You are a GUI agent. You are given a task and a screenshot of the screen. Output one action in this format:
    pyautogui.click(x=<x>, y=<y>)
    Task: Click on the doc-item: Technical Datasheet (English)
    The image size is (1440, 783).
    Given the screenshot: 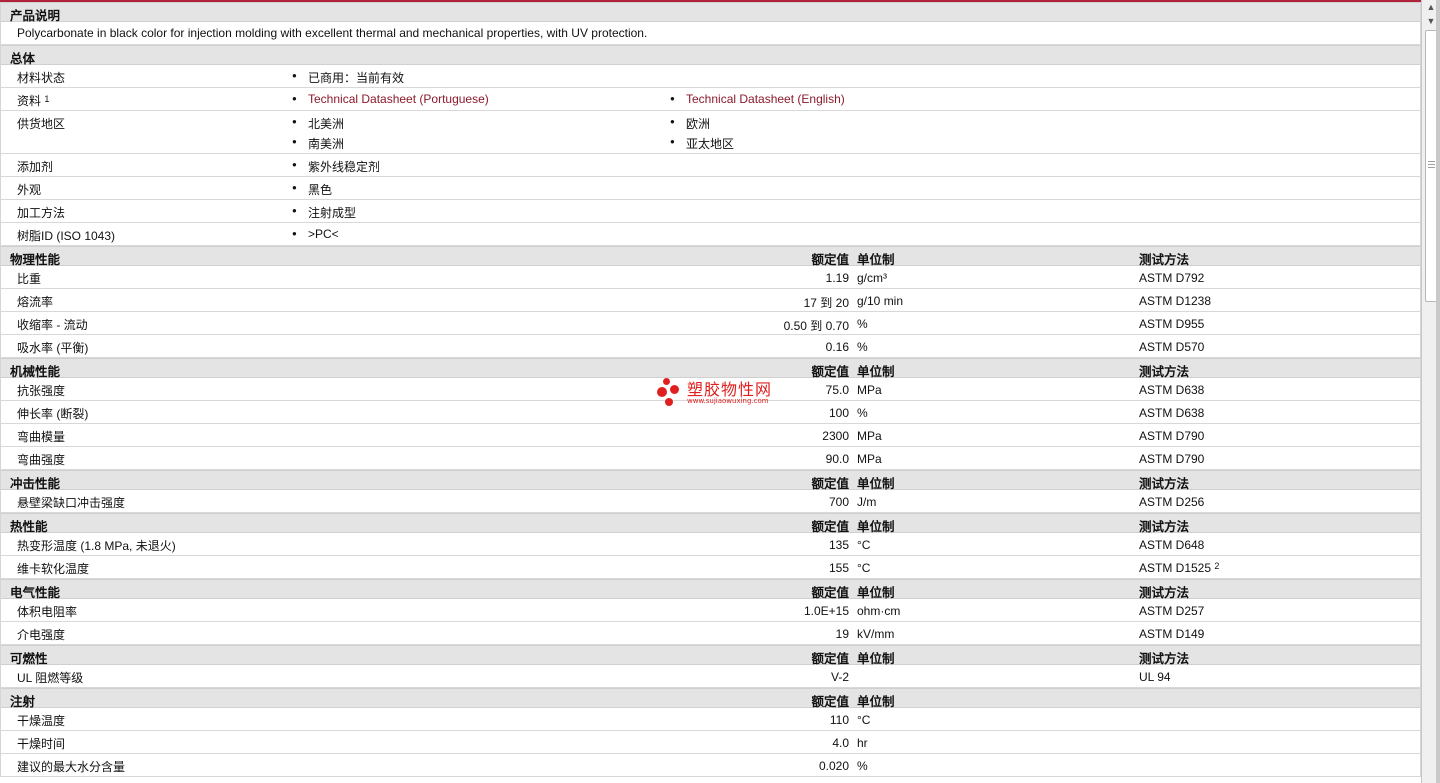 What is the action you would take?
    pyautogui.click(x=757, y=99)
    